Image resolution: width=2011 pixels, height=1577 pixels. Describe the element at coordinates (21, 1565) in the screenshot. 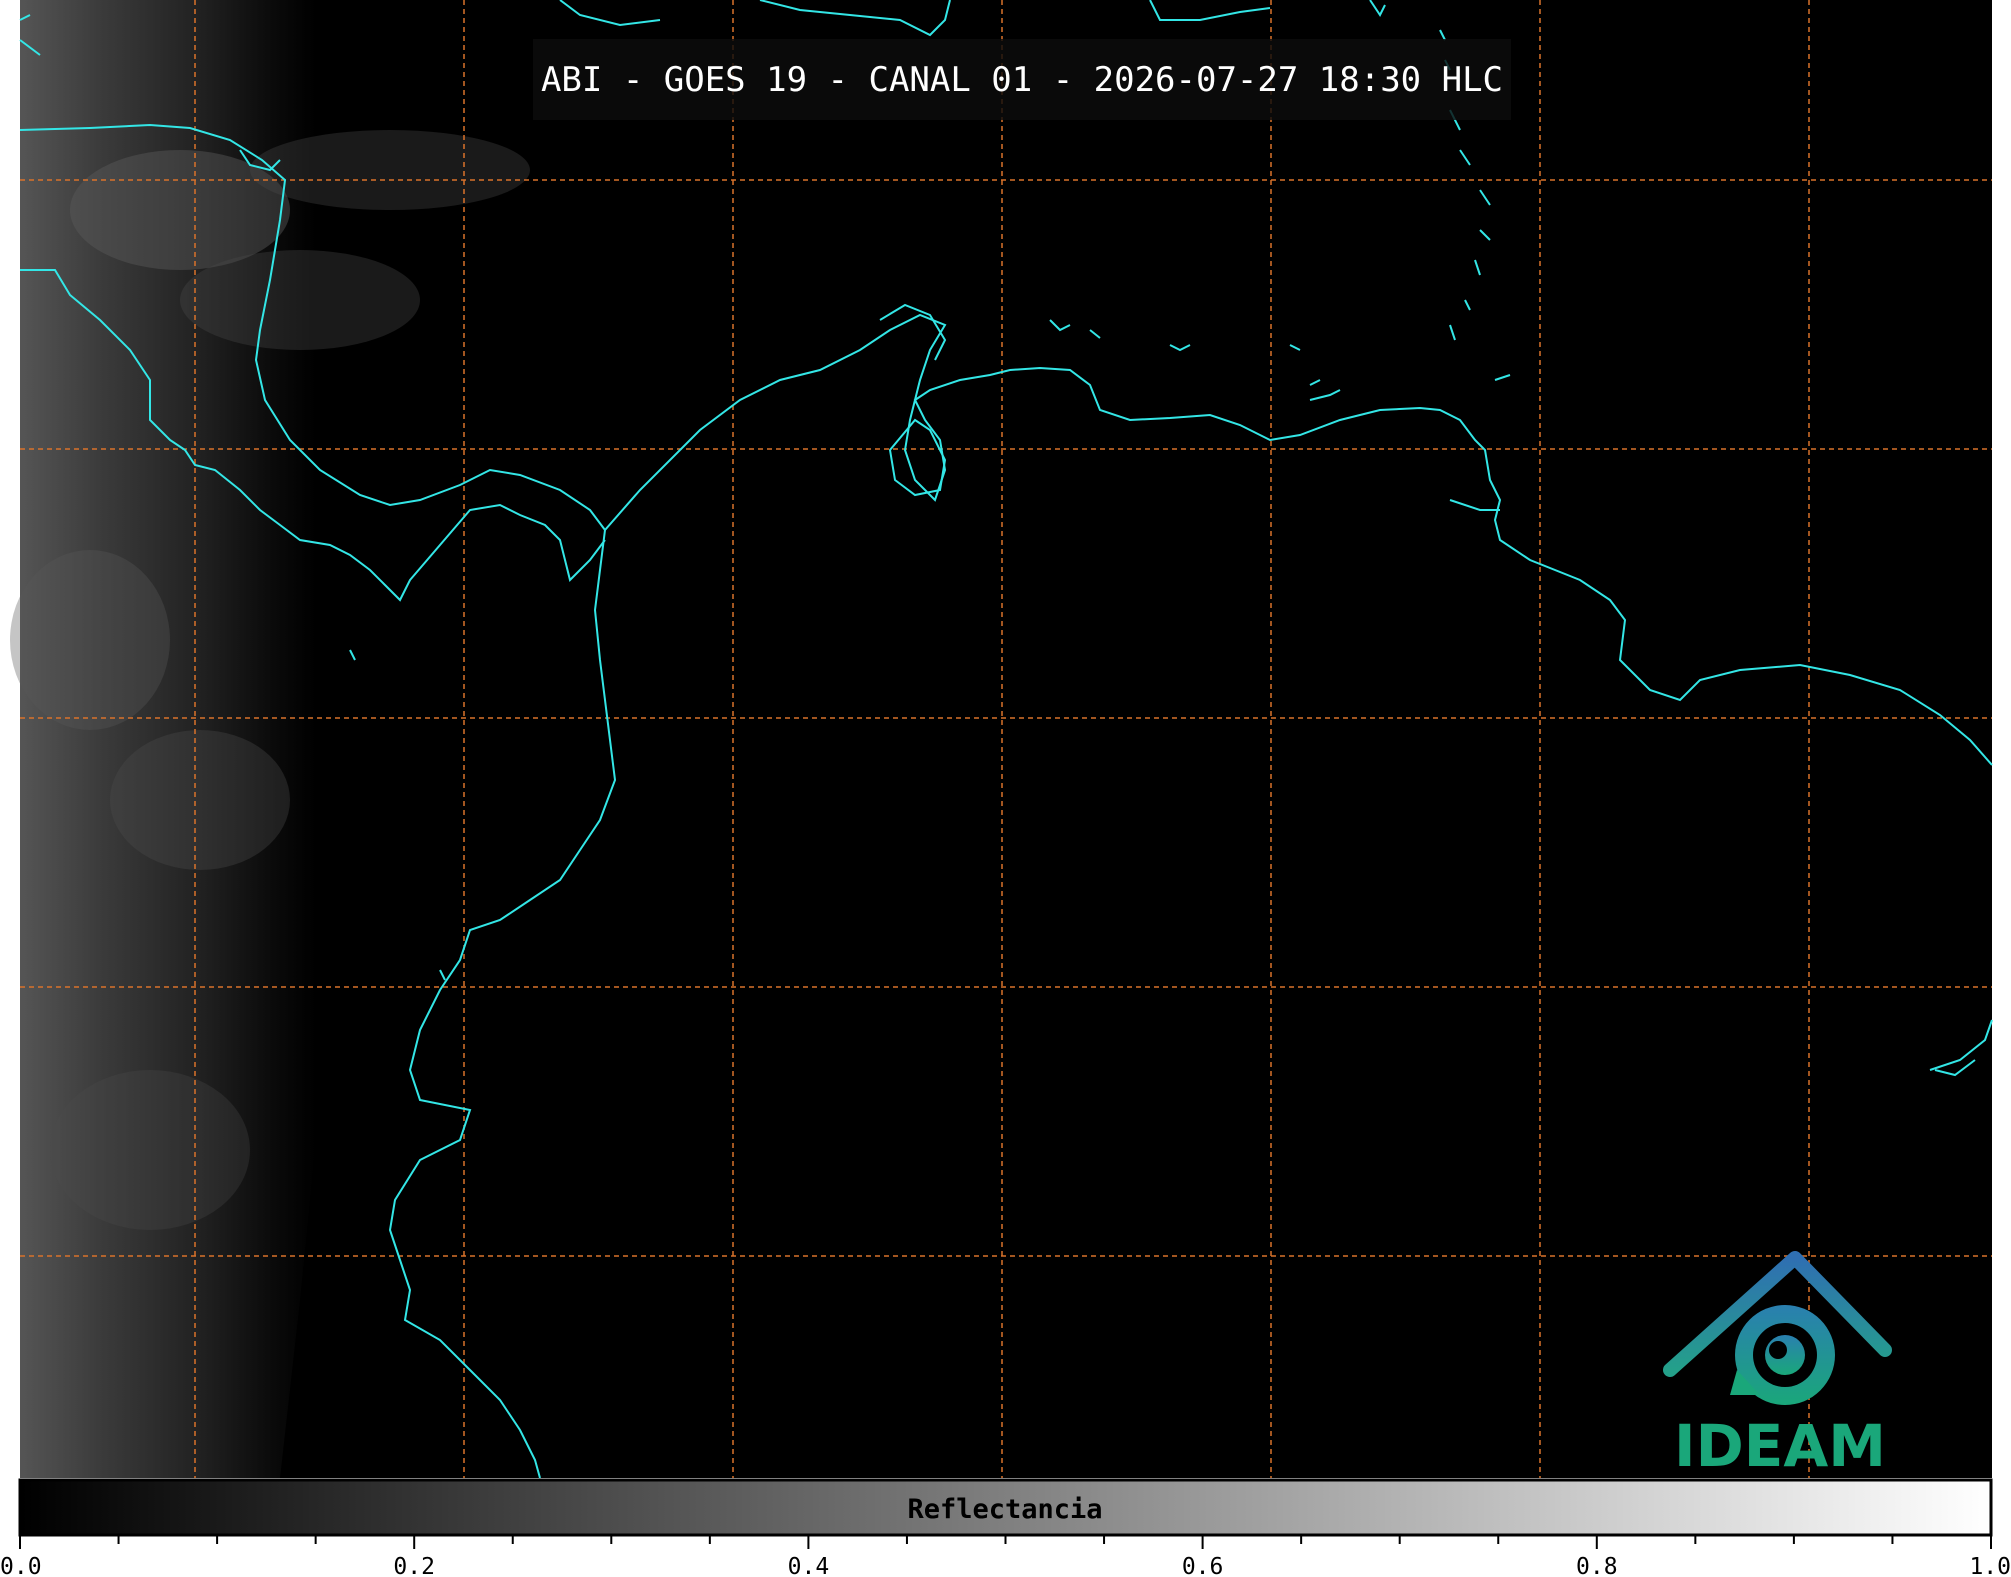

I see `colorbar-tick-label: 0.0` at that location.